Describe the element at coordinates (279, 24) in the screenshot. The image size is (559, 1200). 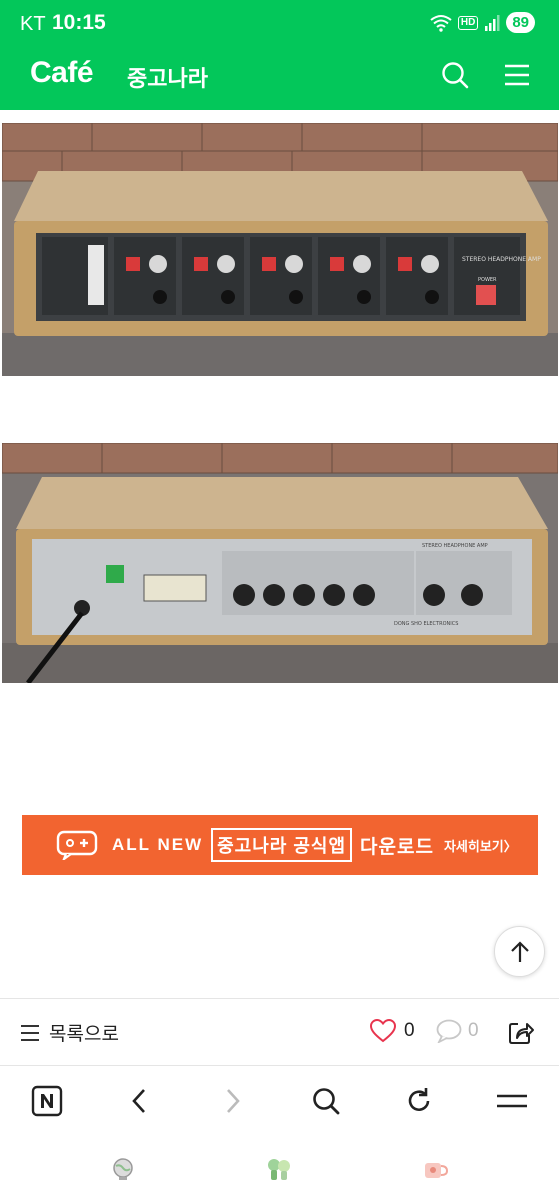
I see `status-bar: KT 10:15 HD 89` at that location.